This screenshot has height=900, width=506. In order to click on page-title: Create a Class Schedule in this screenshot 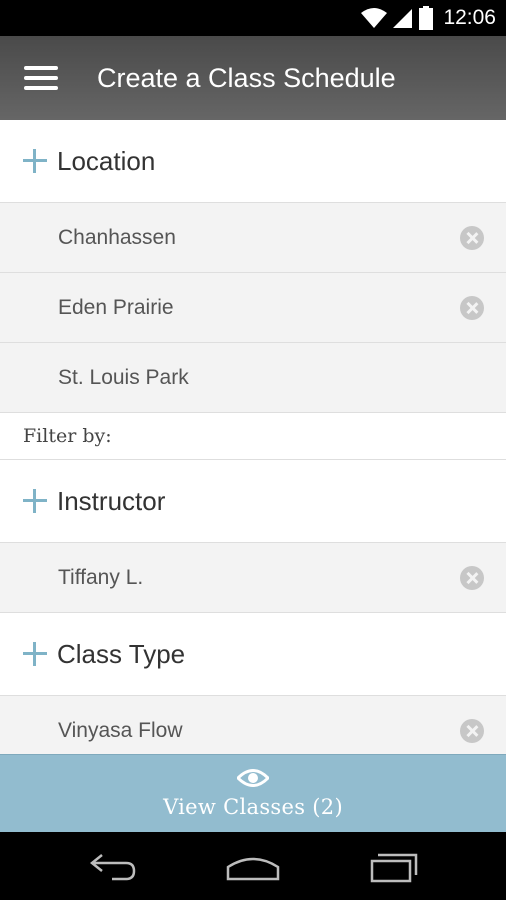, I will do `click(246, 78)`.